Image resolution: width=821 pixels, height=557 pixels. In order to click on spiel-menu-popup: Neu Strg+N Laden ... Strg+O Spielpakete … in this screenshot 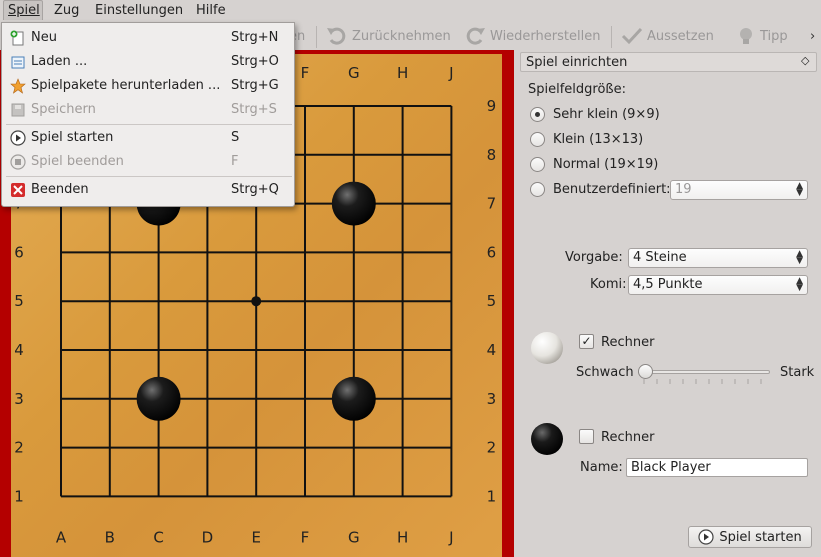, I will do `click(148, 114)`.